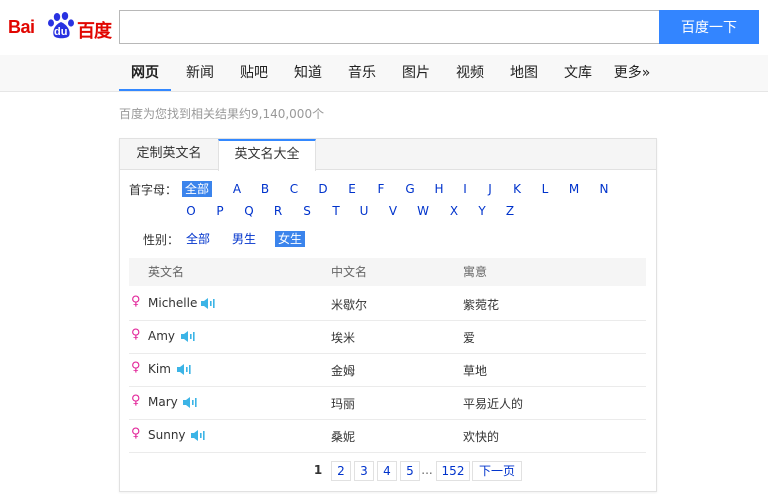 The width and height of the screenshot is (768, 494). I want to click on initial-b: B, so click(265, 189).